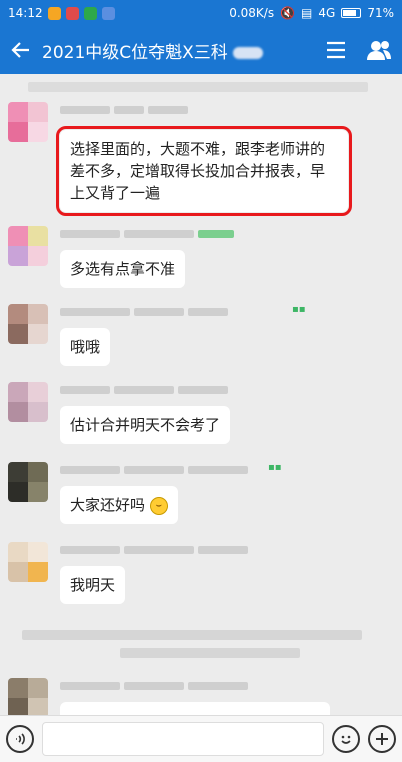  Describe the element at coordinates (108, 505) in the screenshot. I see `message-text: 大家还好吗` at that location.